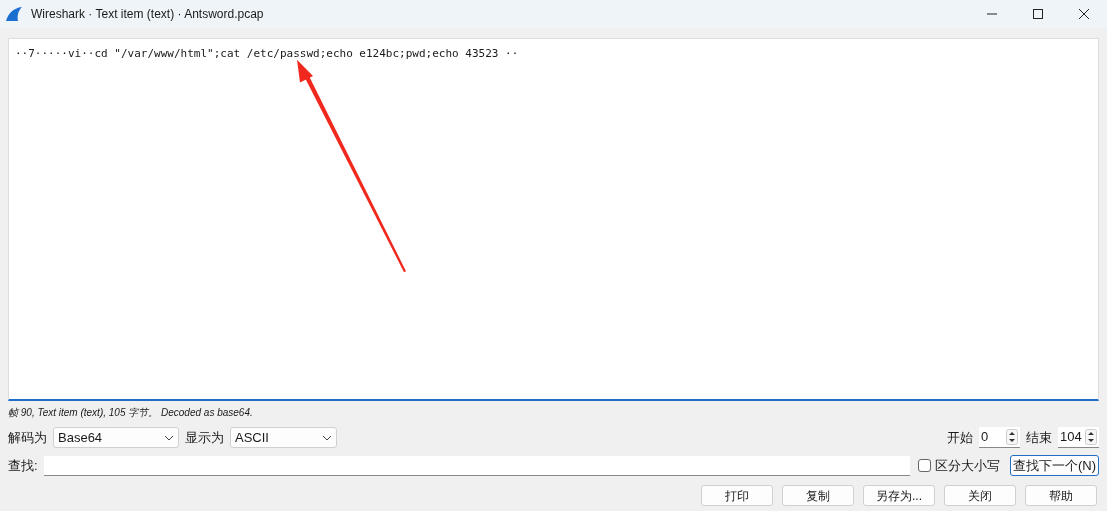 The height and width of the screenshot is (511, 1107). What do you see at coordinates (967, 465) in the screenshot?
I see `checkbox-label: 区分大小写` at bounding box center [967, 465].